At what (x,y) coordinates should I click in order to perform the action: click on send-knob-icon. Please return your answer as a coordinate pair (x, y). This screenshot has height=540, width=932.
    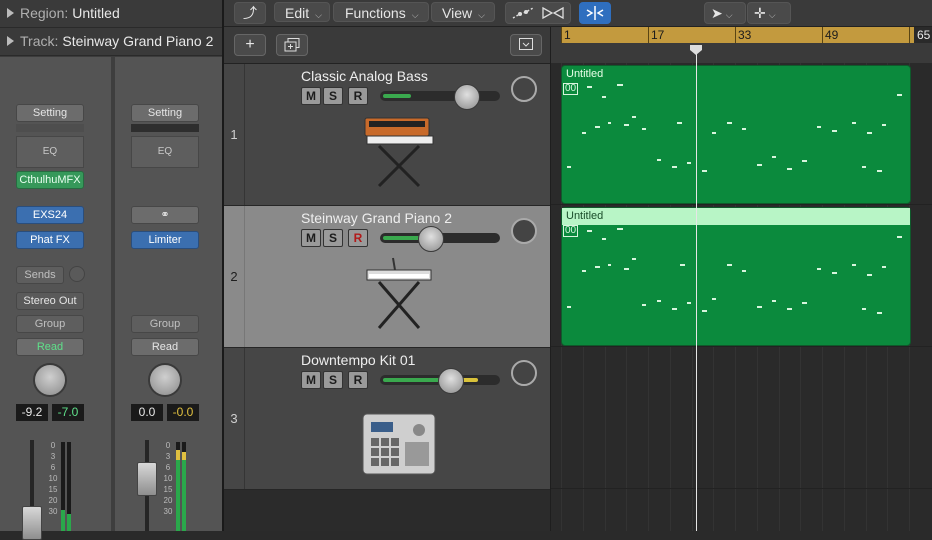
    Looking at the image, I should click on (77, 274).